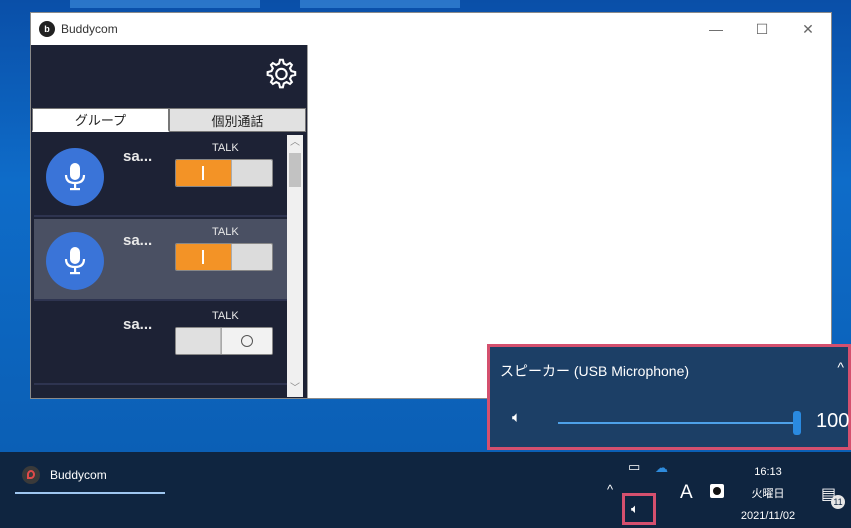 The image size is (851, 528). I want to click on buddycom-logo-icon: b, so click(47, 29).